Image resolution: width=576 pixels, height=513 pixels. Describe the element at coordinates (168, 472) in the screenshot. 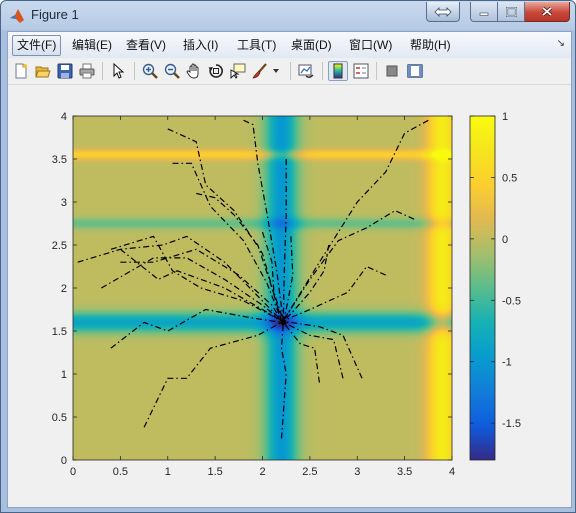

I see `x-tick-label: 1` at that location.